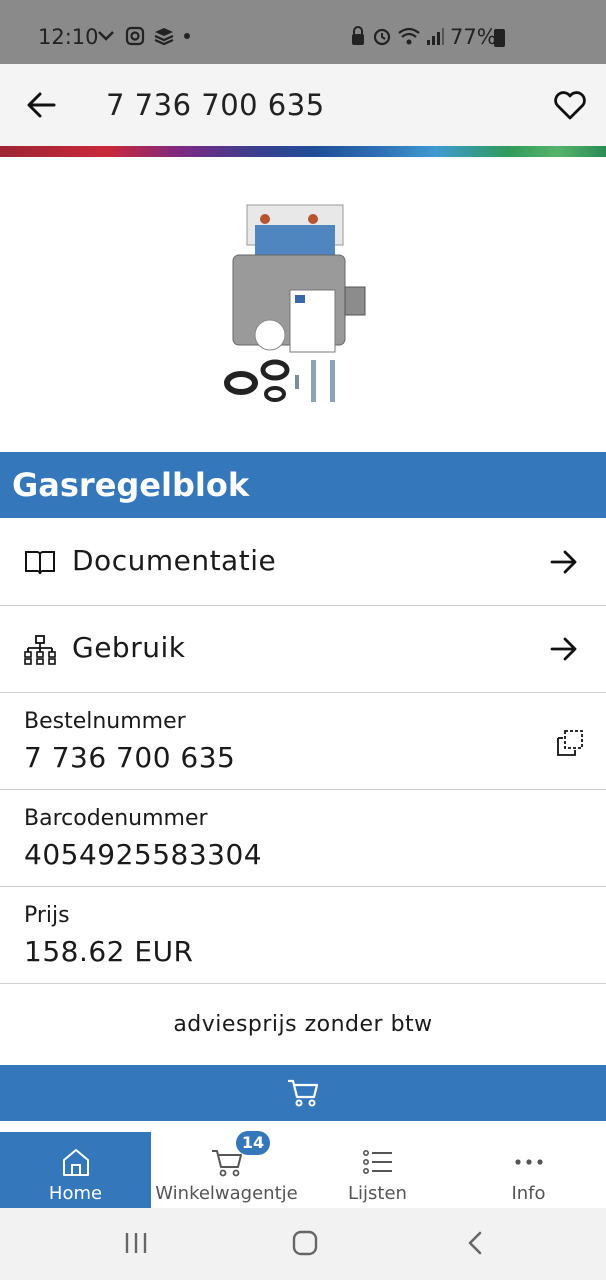 This screenshot has width=606, height=1280. Describe the element at coordinates (570, 743) in the screenshot. I see `copy-icon` at that location.